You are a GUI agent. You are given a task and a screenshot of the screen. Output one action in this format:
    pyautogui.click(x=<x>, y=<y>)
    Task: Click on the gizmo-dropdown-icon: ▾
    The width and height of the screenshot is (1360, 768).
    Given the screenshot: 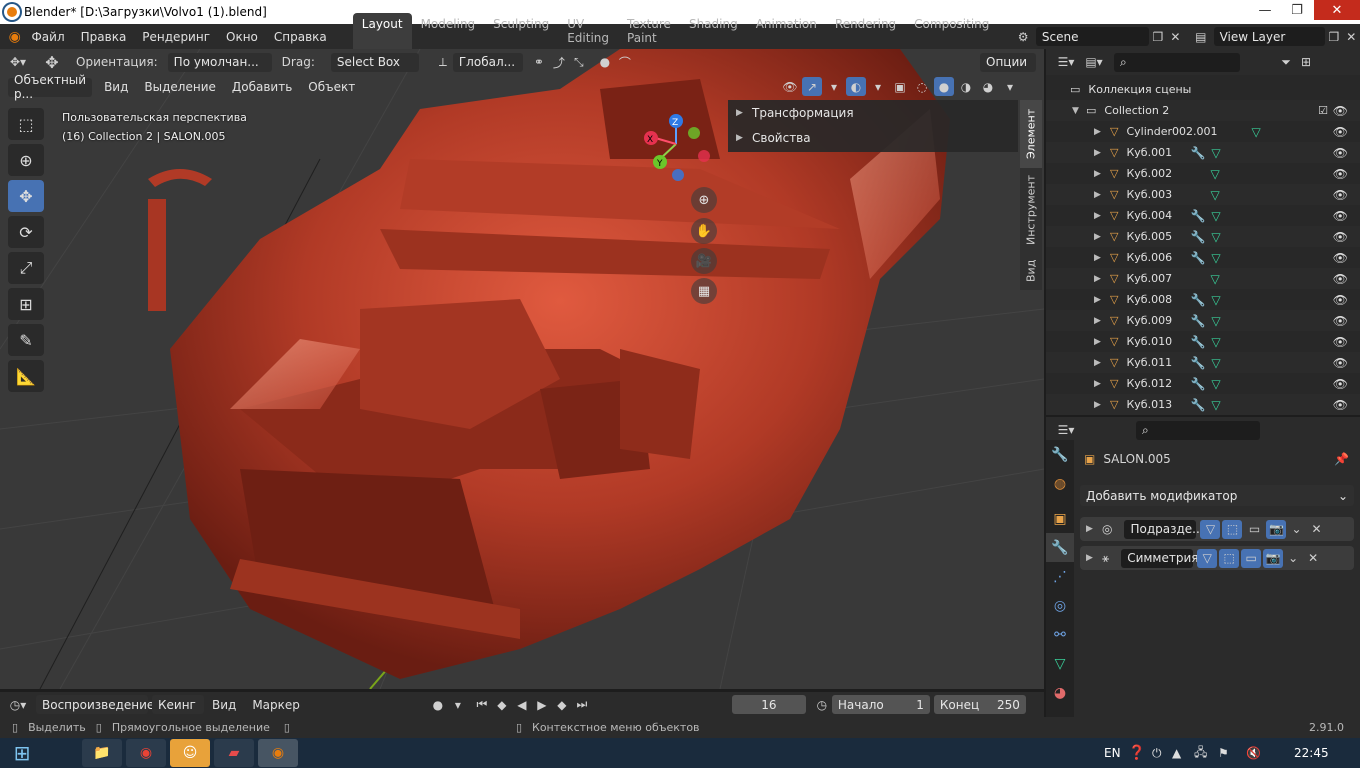 What is the action you would take?
    pyautogui.click(x=834, y=86)
    